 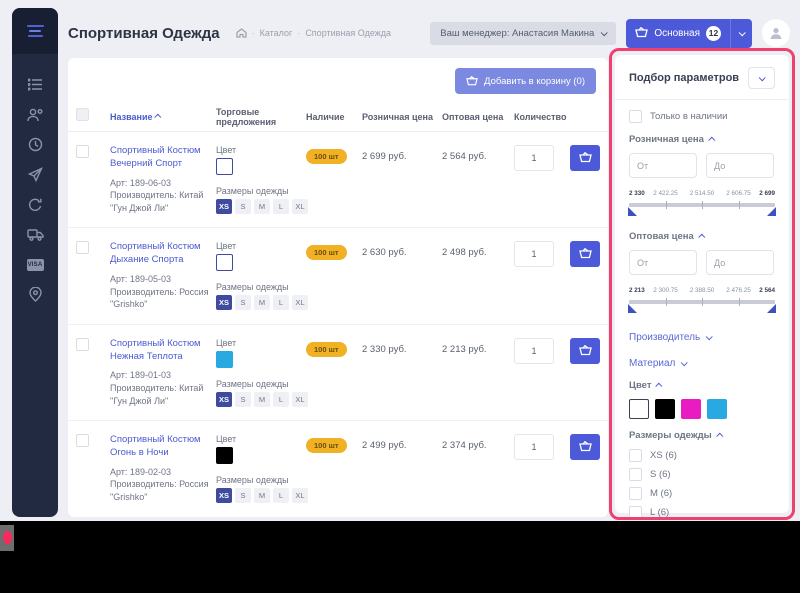 What do you see at coordinates (35, 204) in the screenshot?
I see `sync-icon` at bounding box center [35, 204].